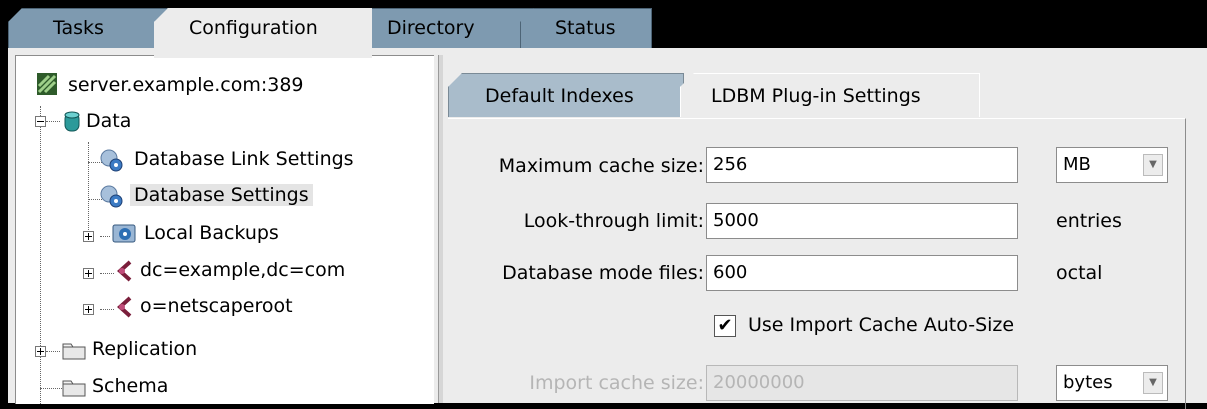  Describe the element at coordinates (1112, 165) in the screenshot. I see `max-cache-unit-select: MB ▼` at that location.